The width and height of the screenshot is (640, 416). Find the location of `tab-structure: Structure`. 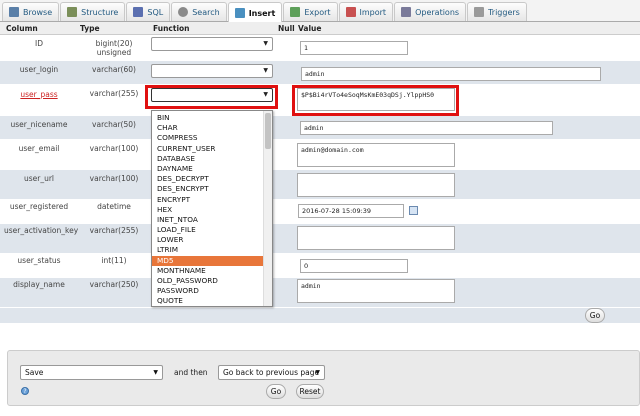

tab-structure: Structure is located at coordinates (93, 11).